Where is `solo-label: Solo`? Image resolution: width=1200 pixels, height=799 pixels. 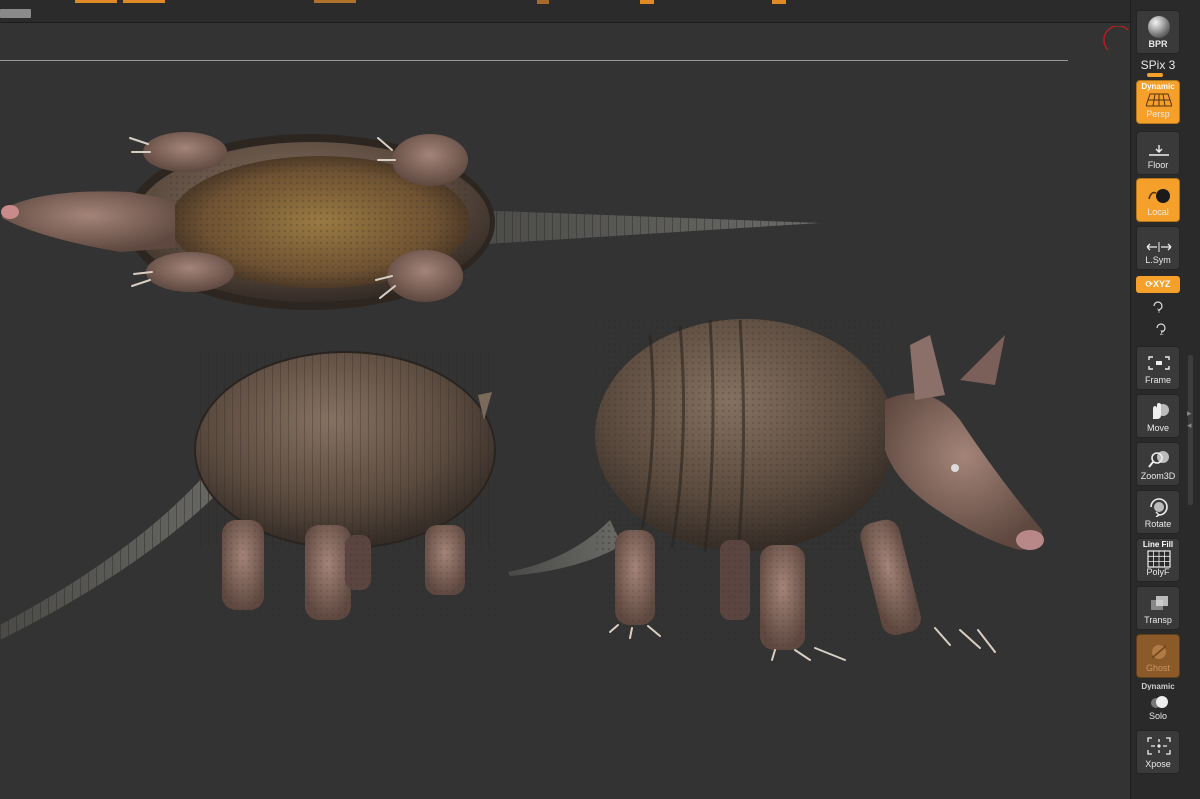
solo-label: Solo is located at coordinates (1157, 716).